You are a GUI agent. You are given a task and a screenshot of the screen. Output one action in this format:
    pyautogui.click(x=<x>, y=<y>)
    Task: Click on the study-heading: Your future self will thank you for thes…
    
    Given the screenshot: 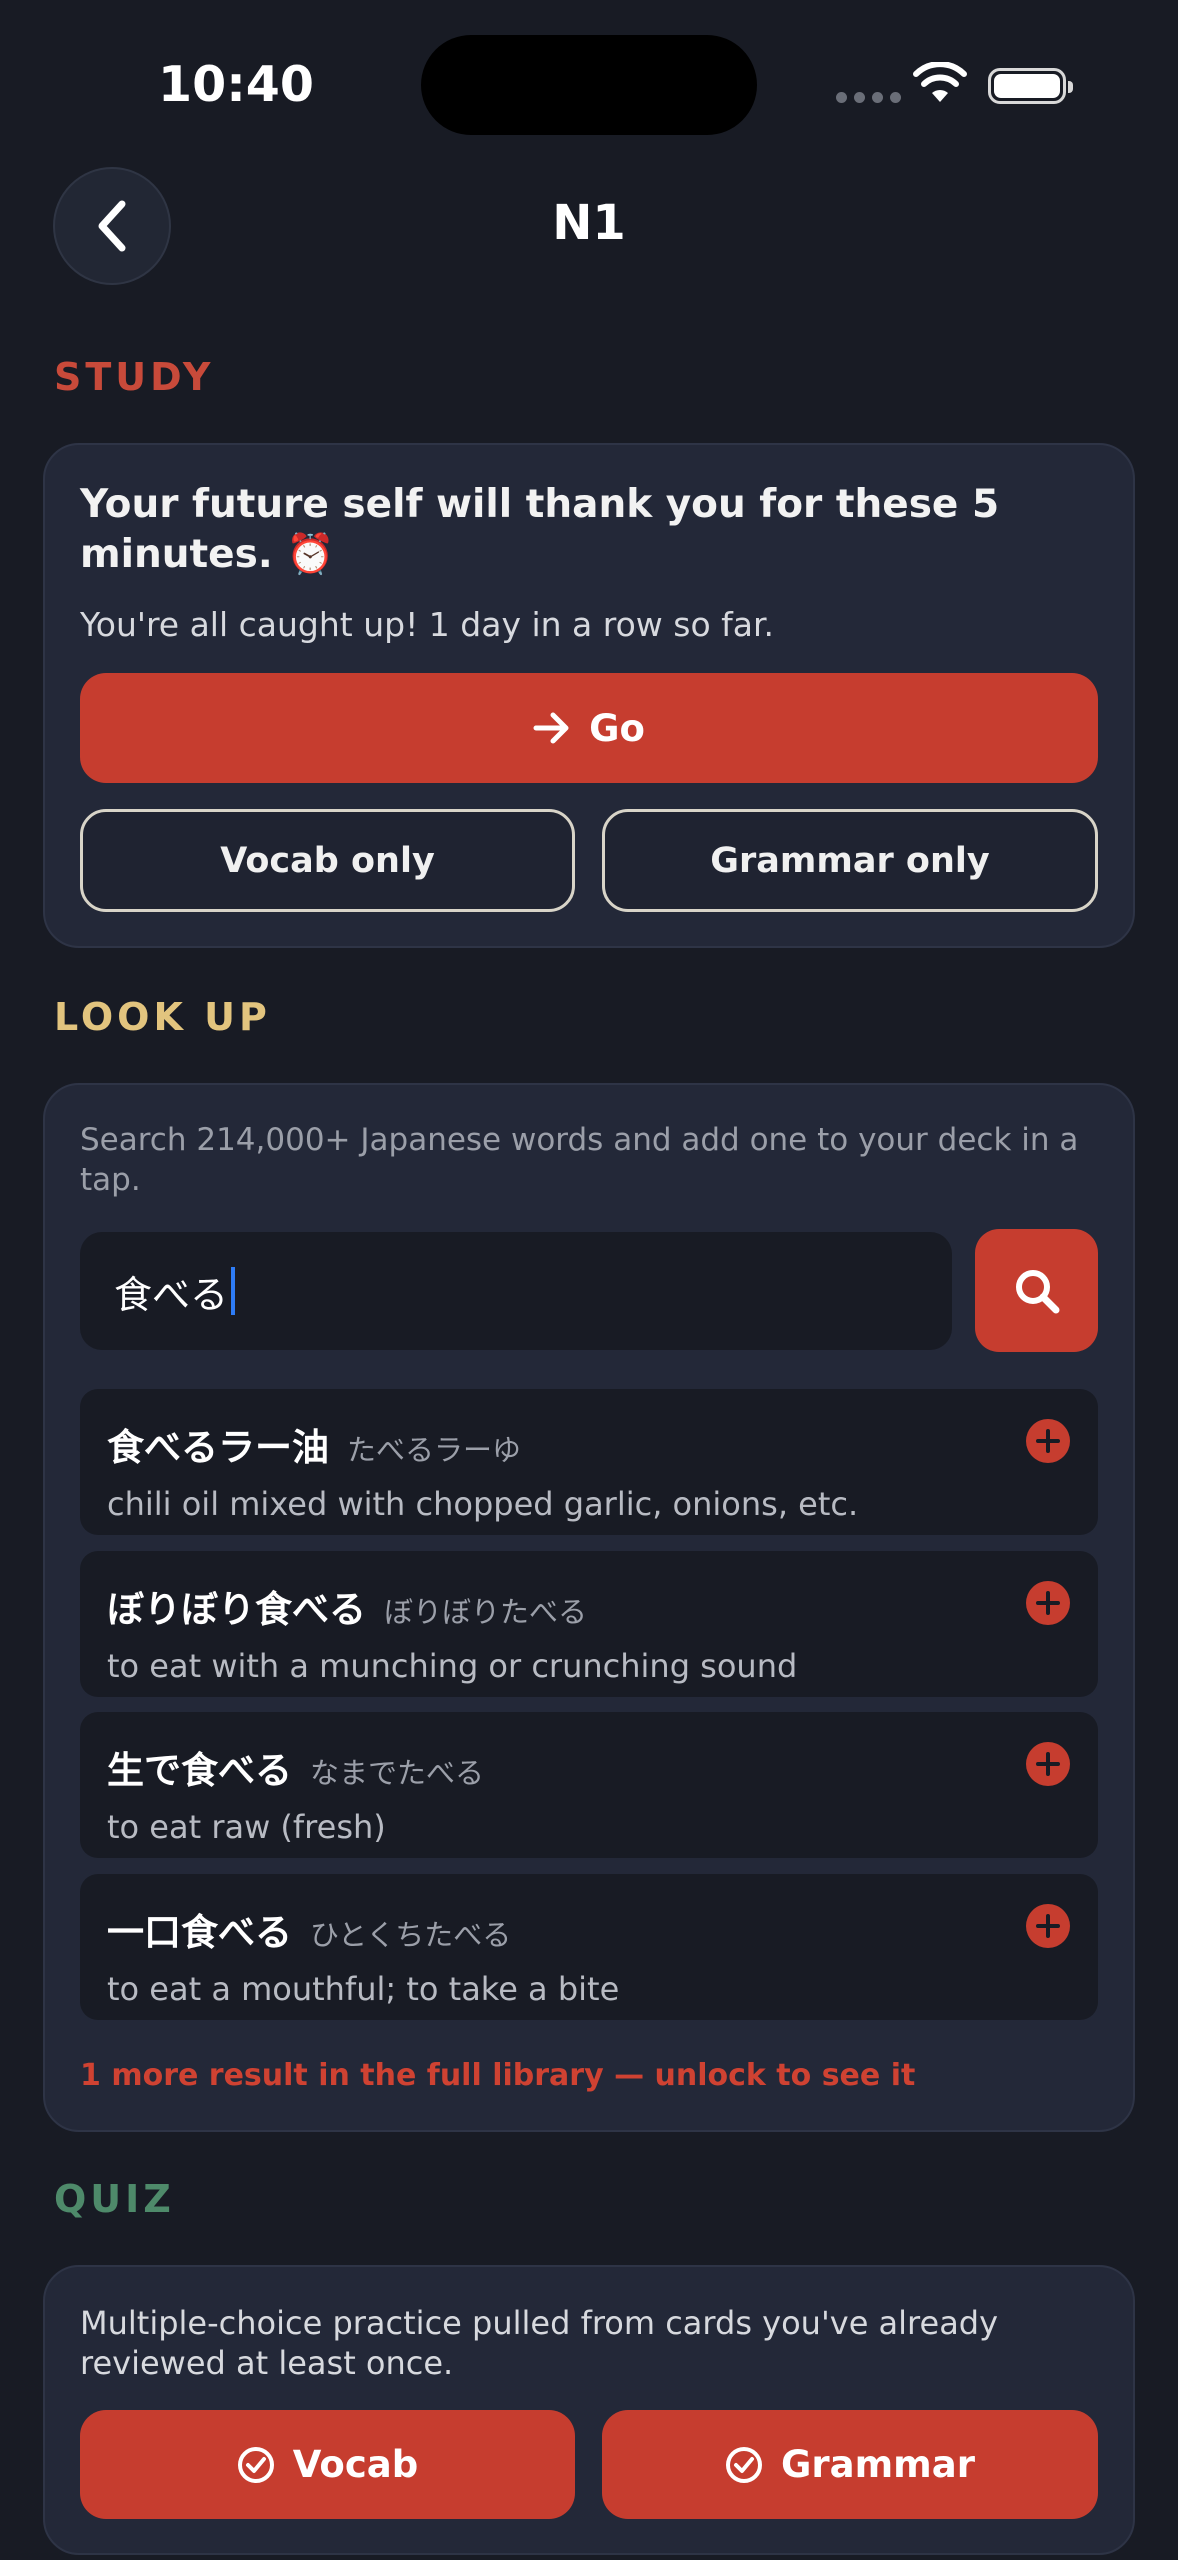 What is the action you would take?
    pyautogui.click(x=540, y=529)
    